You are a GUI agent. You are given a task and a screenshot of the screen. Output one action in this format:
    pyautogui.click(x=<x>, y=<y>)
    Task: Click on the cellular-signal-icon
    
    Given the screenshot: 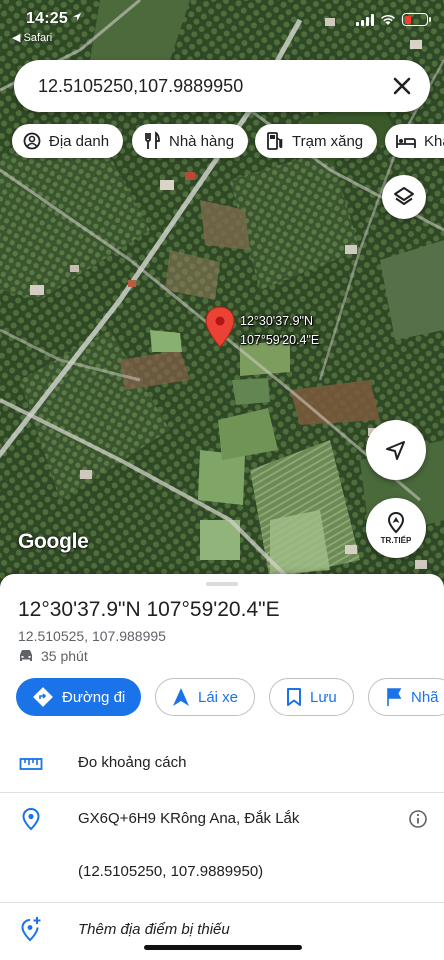 What is the action you would take?
    pyautogui.click(x=365, y=19)
    